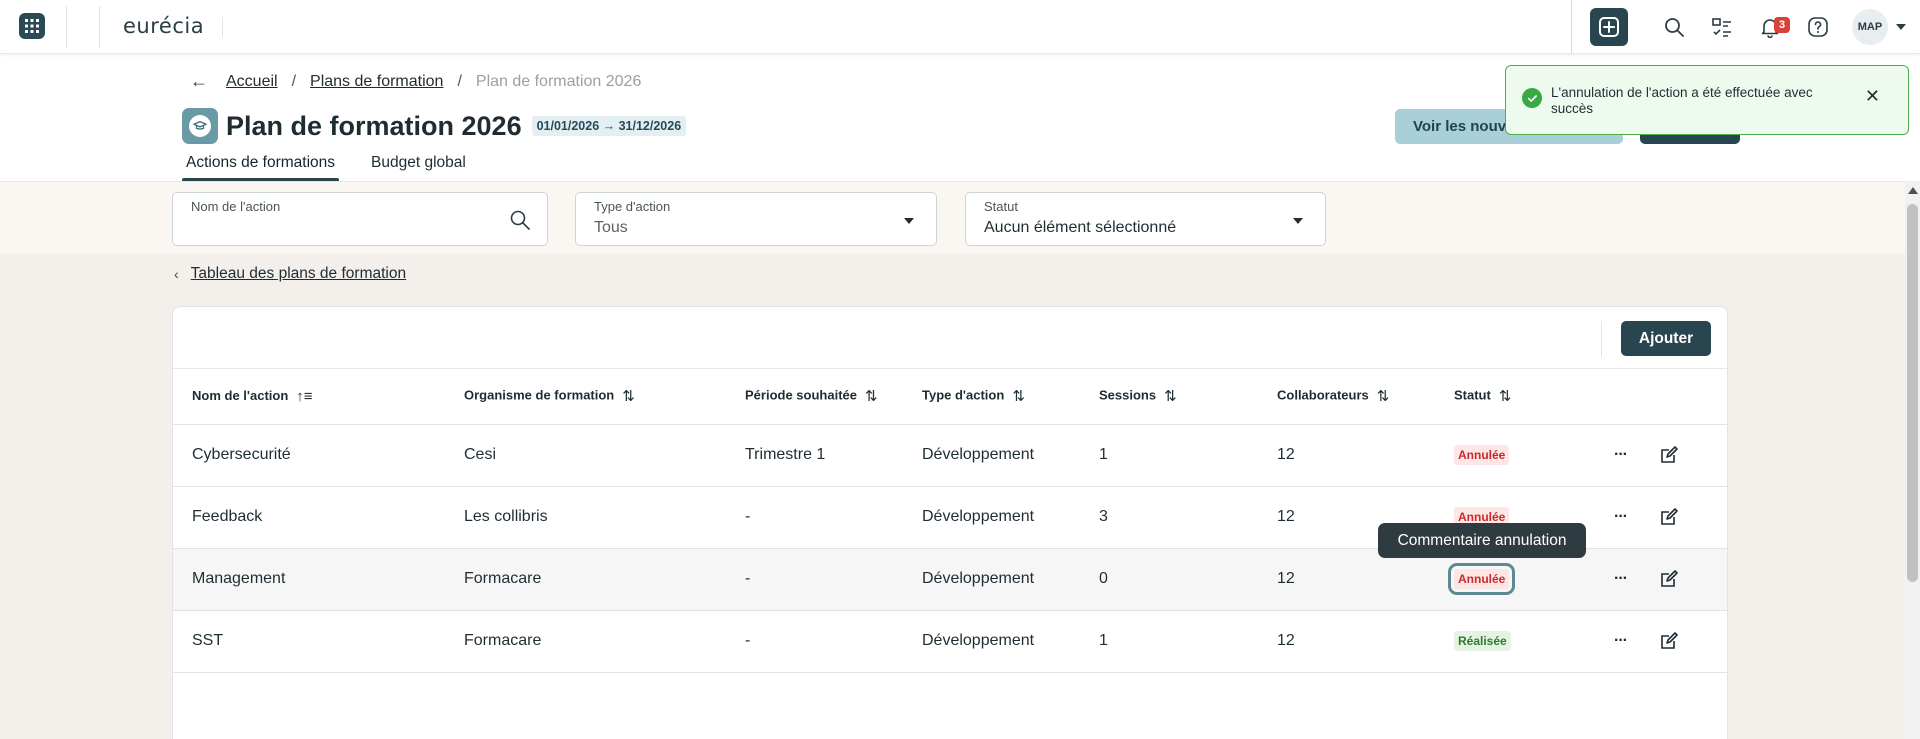 This screenshot has width=1920, height=739. What do you see at coordinates (960, 27) in the screenshot?
I see `top-bar: eurécia 3 MAP` at bounding box center [960, 27].